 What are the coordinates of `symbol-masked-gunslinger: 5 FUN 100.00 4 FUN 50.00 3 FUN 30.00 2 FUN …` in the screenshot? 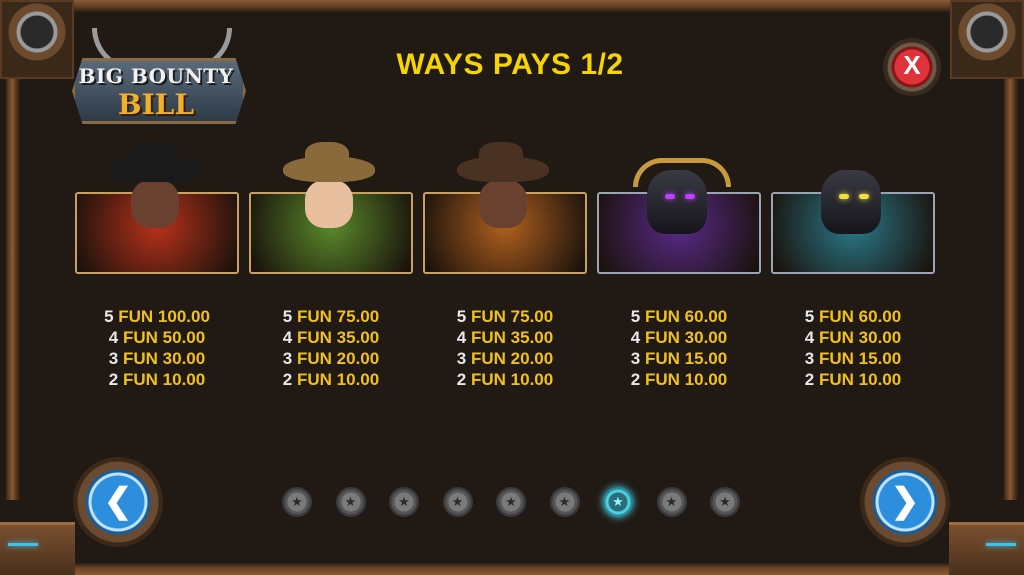 It's located at (157, 265).